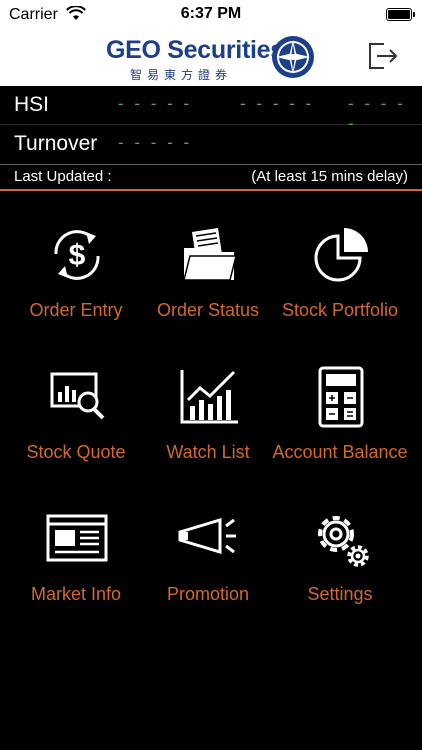 This screenshot has height=750, width=422. Describe the element at coordinates (341, 255) in the screenshot. I see `pie-chart-icon` at that location.